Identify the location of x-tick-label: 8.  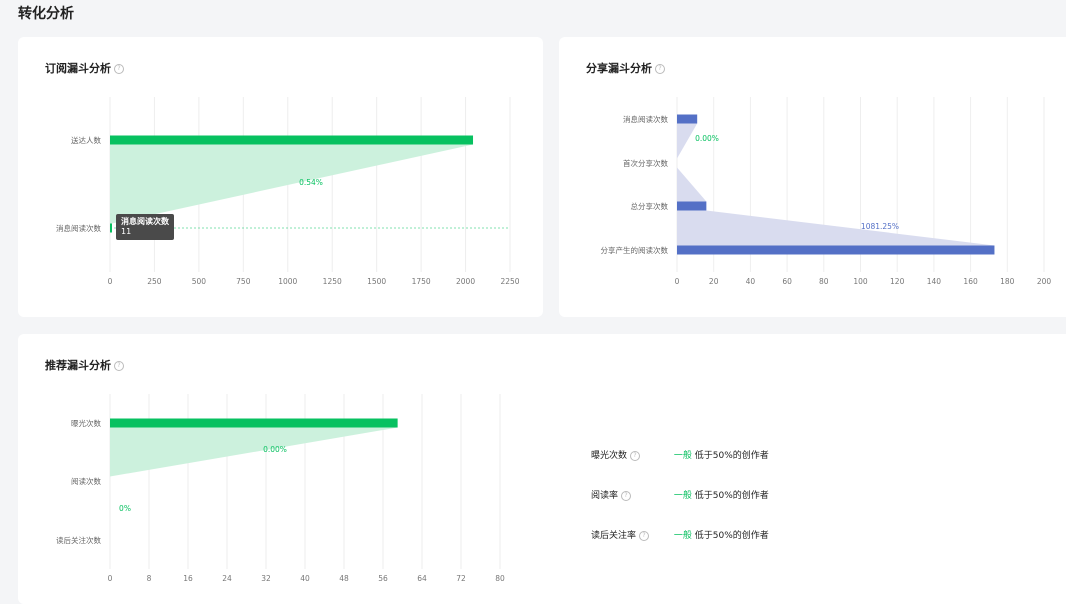
(149, 578).